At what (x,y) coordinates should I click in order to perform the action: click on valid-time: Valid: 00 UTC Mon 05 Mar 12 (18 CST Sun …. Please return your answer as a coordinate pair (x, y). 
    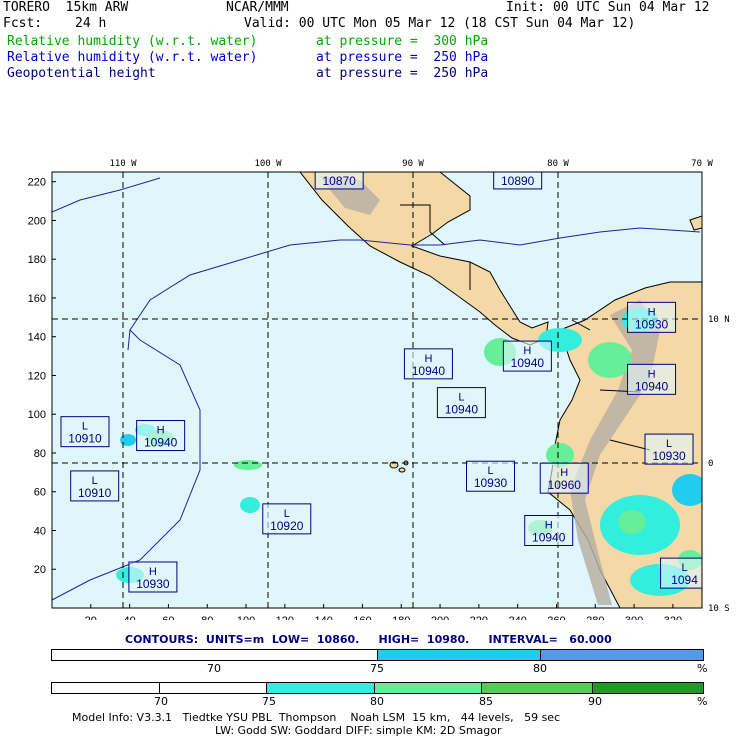
    Looking at the image, I should click on (440, 23).